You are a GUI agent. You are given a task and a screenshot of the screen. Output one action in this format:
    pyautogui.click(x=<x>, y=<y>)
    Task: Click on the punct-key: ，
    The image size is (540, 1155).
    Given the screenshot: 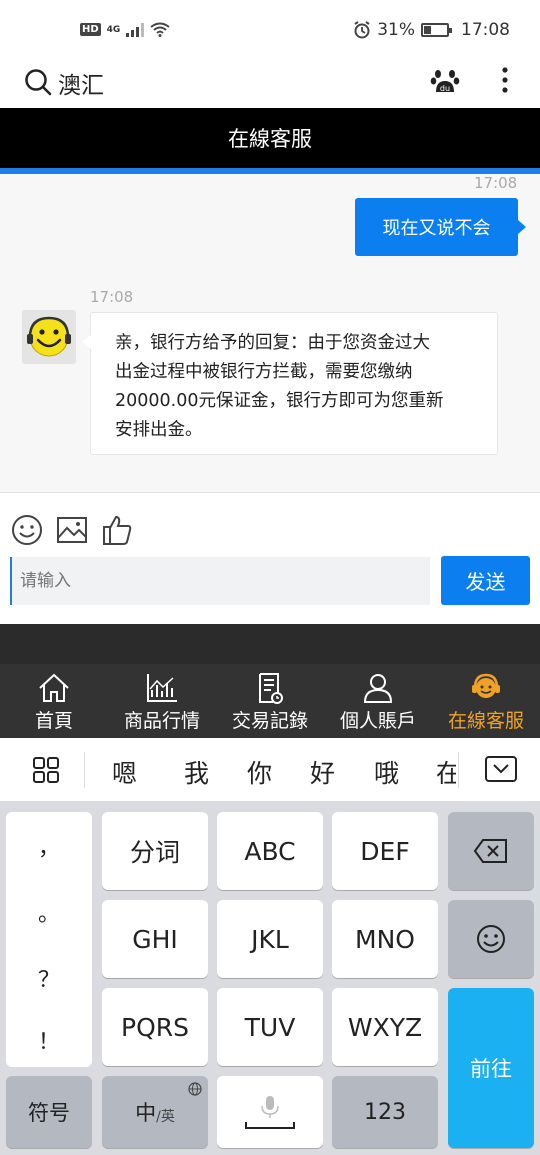 What is the action you would take?
    pyautogui.click(x=49, y=846)
    